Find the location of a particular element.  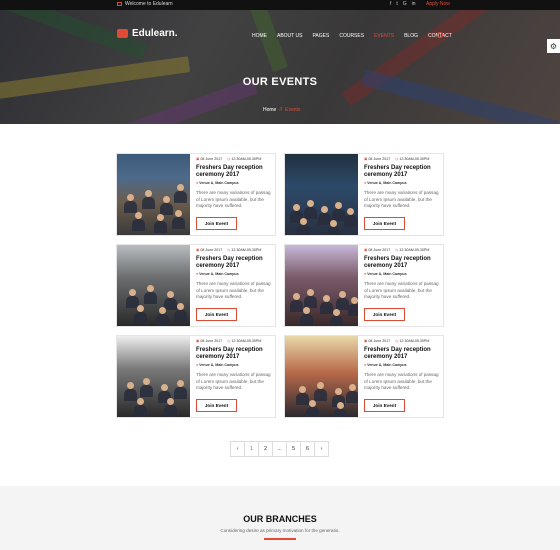

social-links: f t G in is located at coordinates (403, 4).